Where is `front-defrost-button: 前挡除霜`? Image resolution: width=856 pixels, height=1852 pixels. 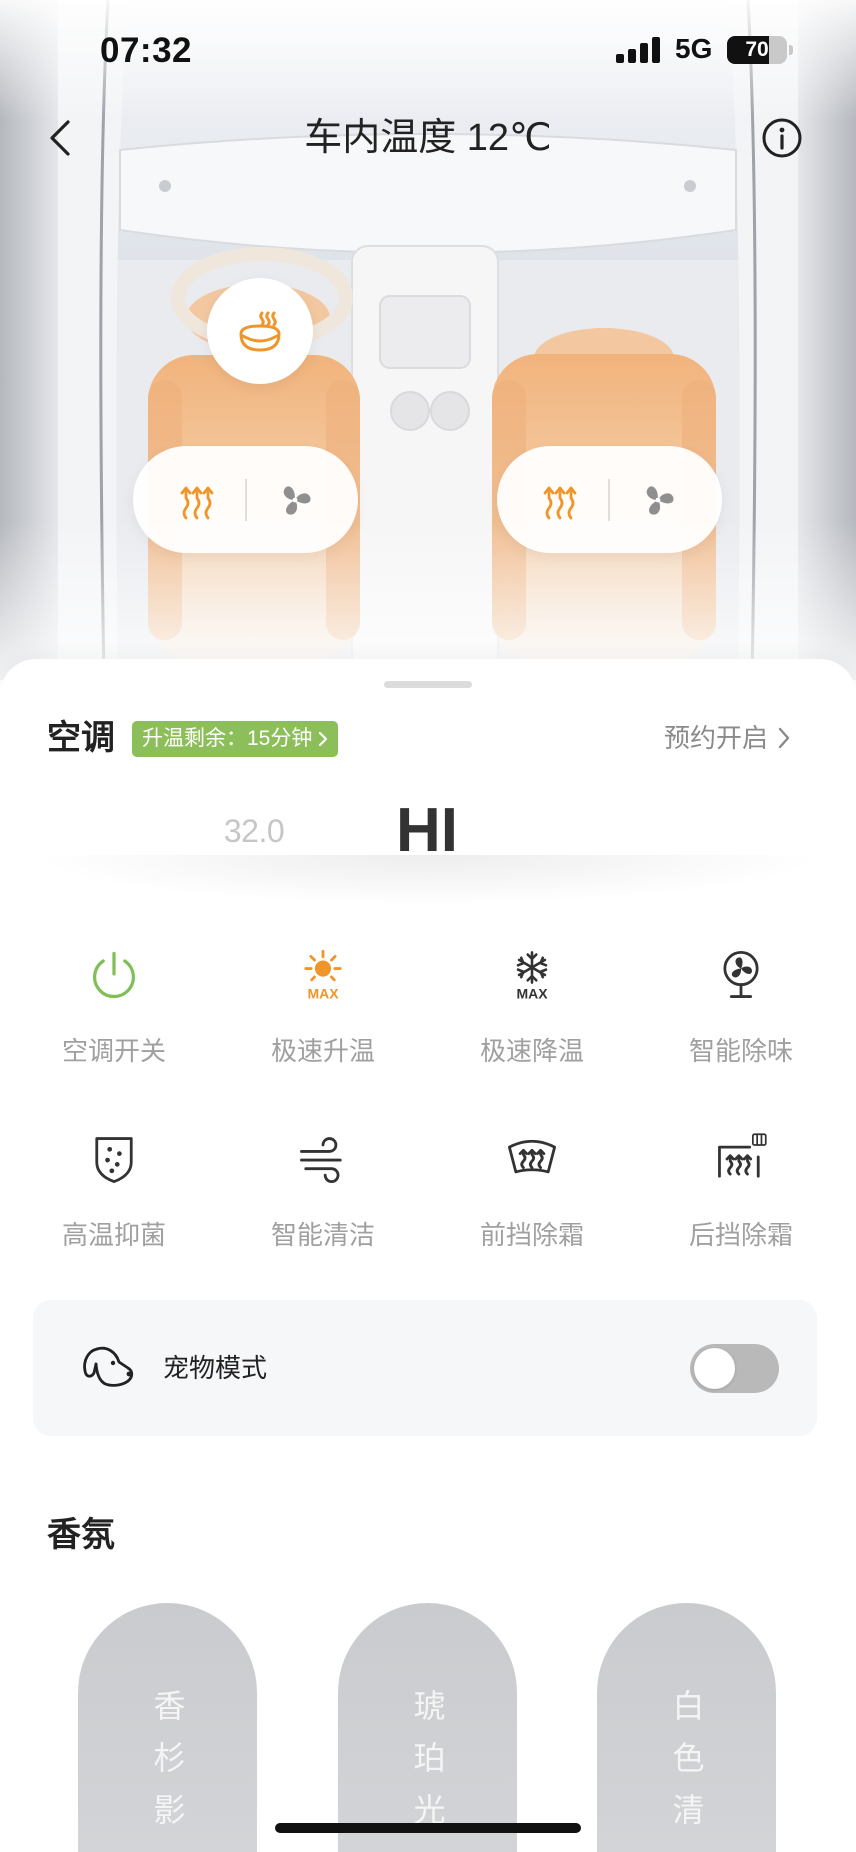 front-defrost-button: 前挡除霜 is located at coordinates (532, 1191).